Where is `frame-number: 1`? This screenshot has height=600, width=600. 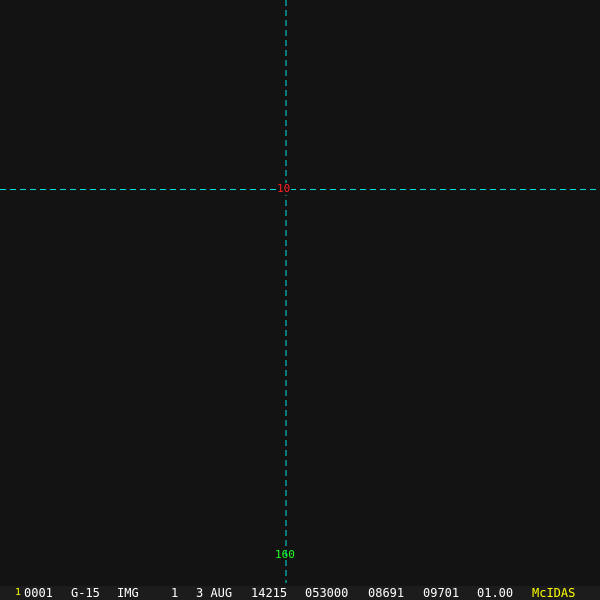
frame-number: 1 is located at coordinates (18, 592).